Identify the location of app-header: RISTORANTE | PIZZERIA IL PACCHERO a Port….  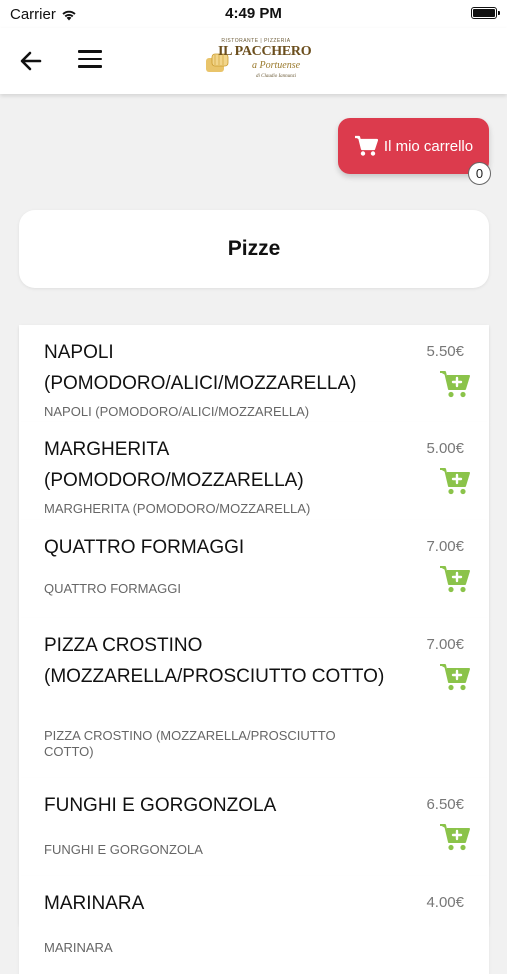
(253, 61).